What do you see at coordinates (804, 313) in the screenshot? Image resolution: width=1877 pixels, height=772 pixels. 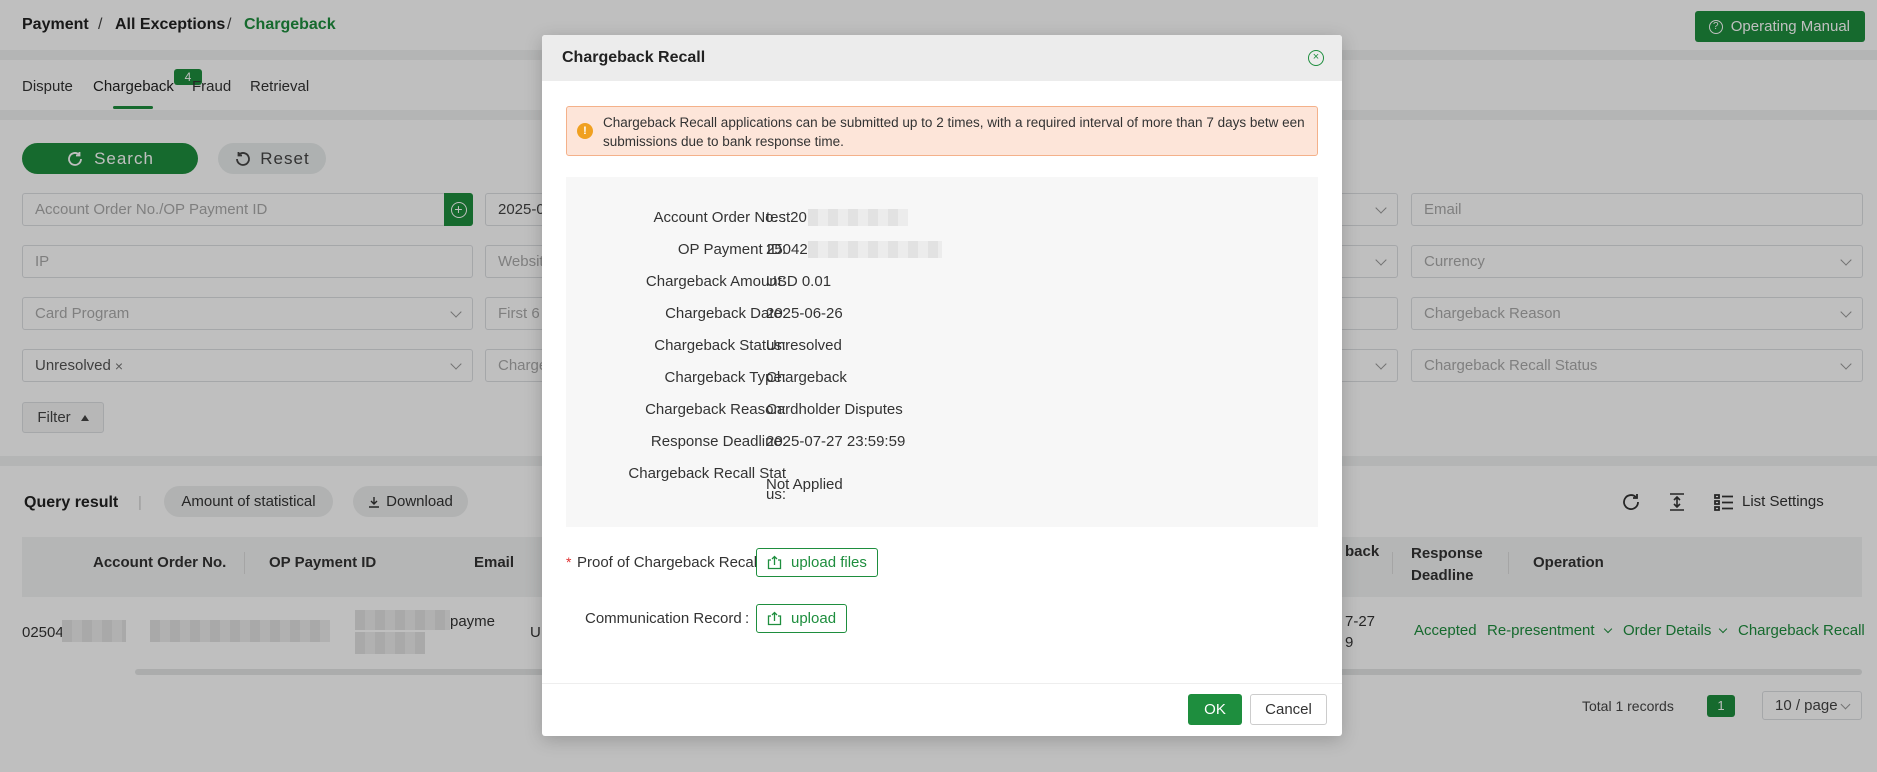 I see `field-value: 2025-06-26` at bounding box center [804, 313].